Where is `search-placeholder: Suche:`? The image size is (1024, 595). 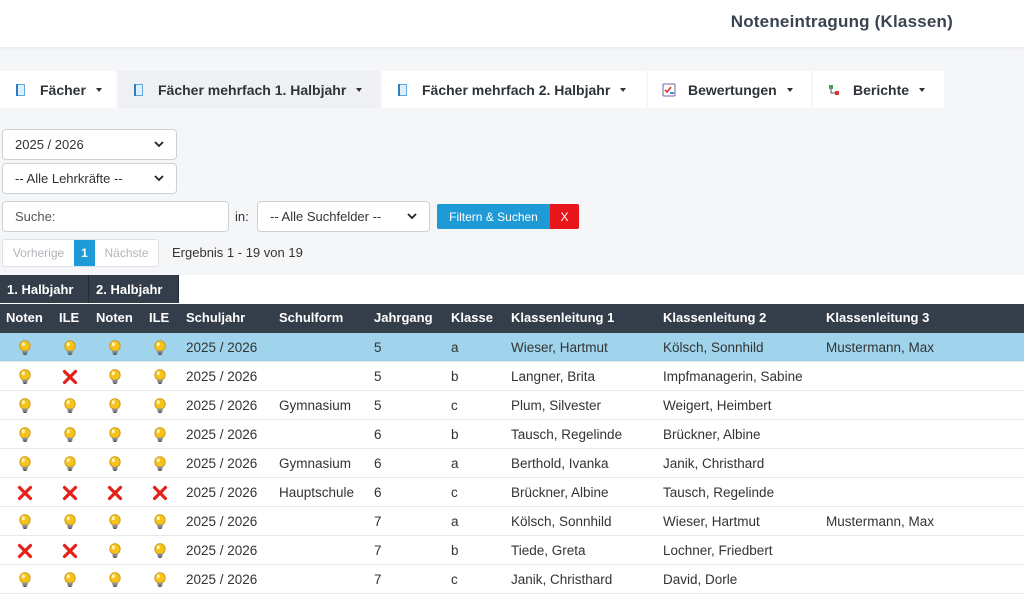 search-placeholder: Suche: is located at coordinates (35, 216).